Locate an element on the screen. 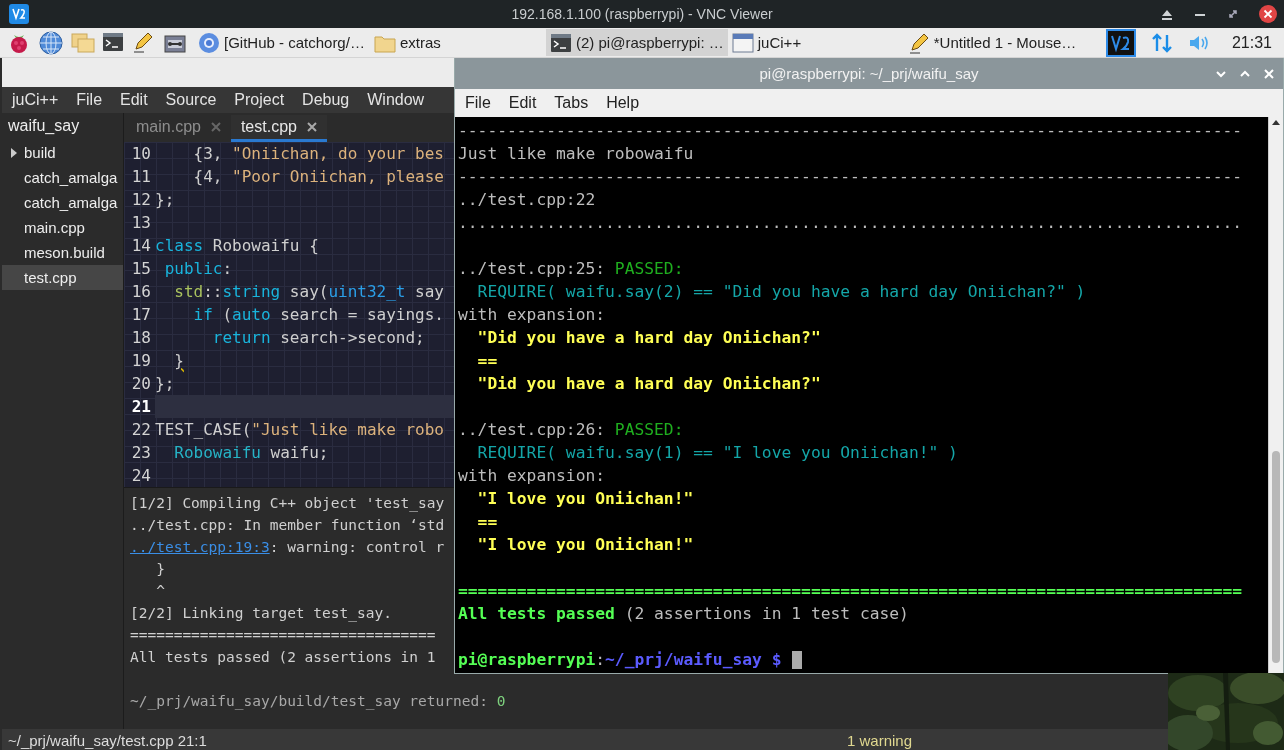 This screenshot has width=1284, height=750. editor-tab: test.cpp is located at coordinates (278, 128).